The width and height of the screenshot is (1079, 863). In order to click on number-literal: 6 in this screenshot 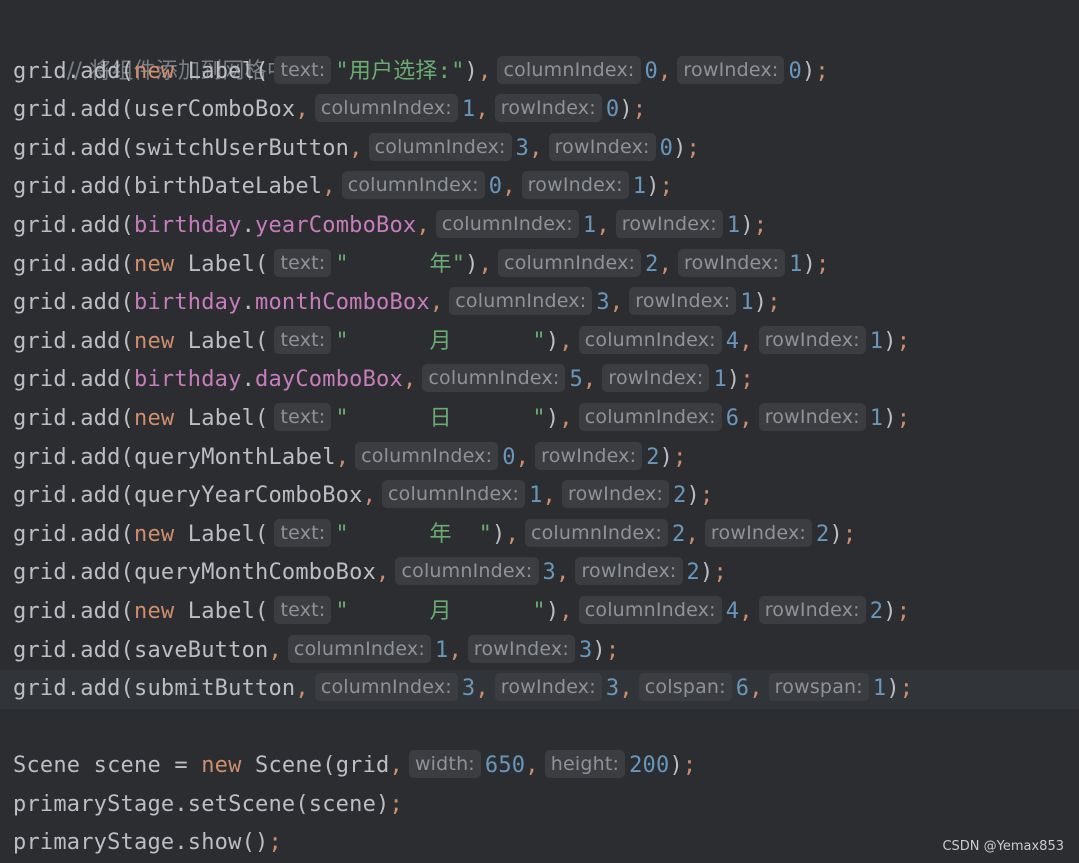, I will do `click(732, 418)`.